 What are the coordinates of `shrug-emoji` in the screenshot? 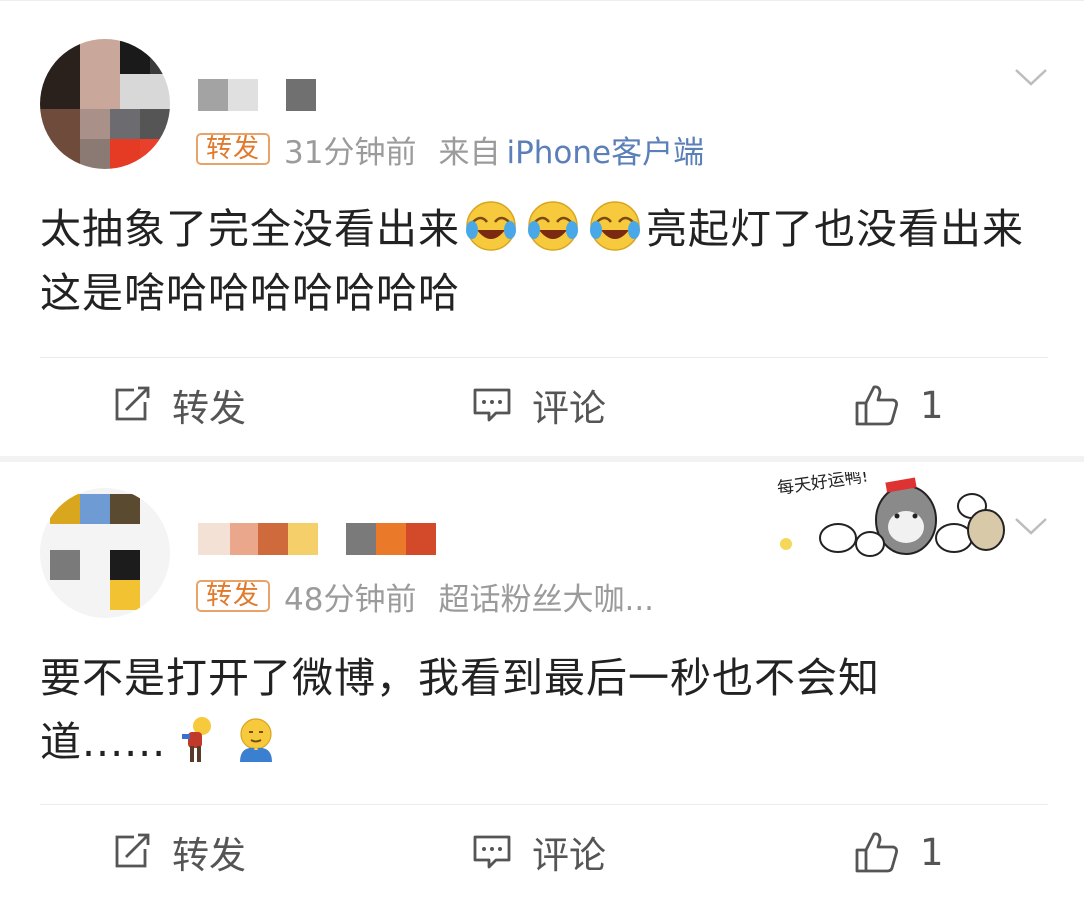 It's located at (197, 739).